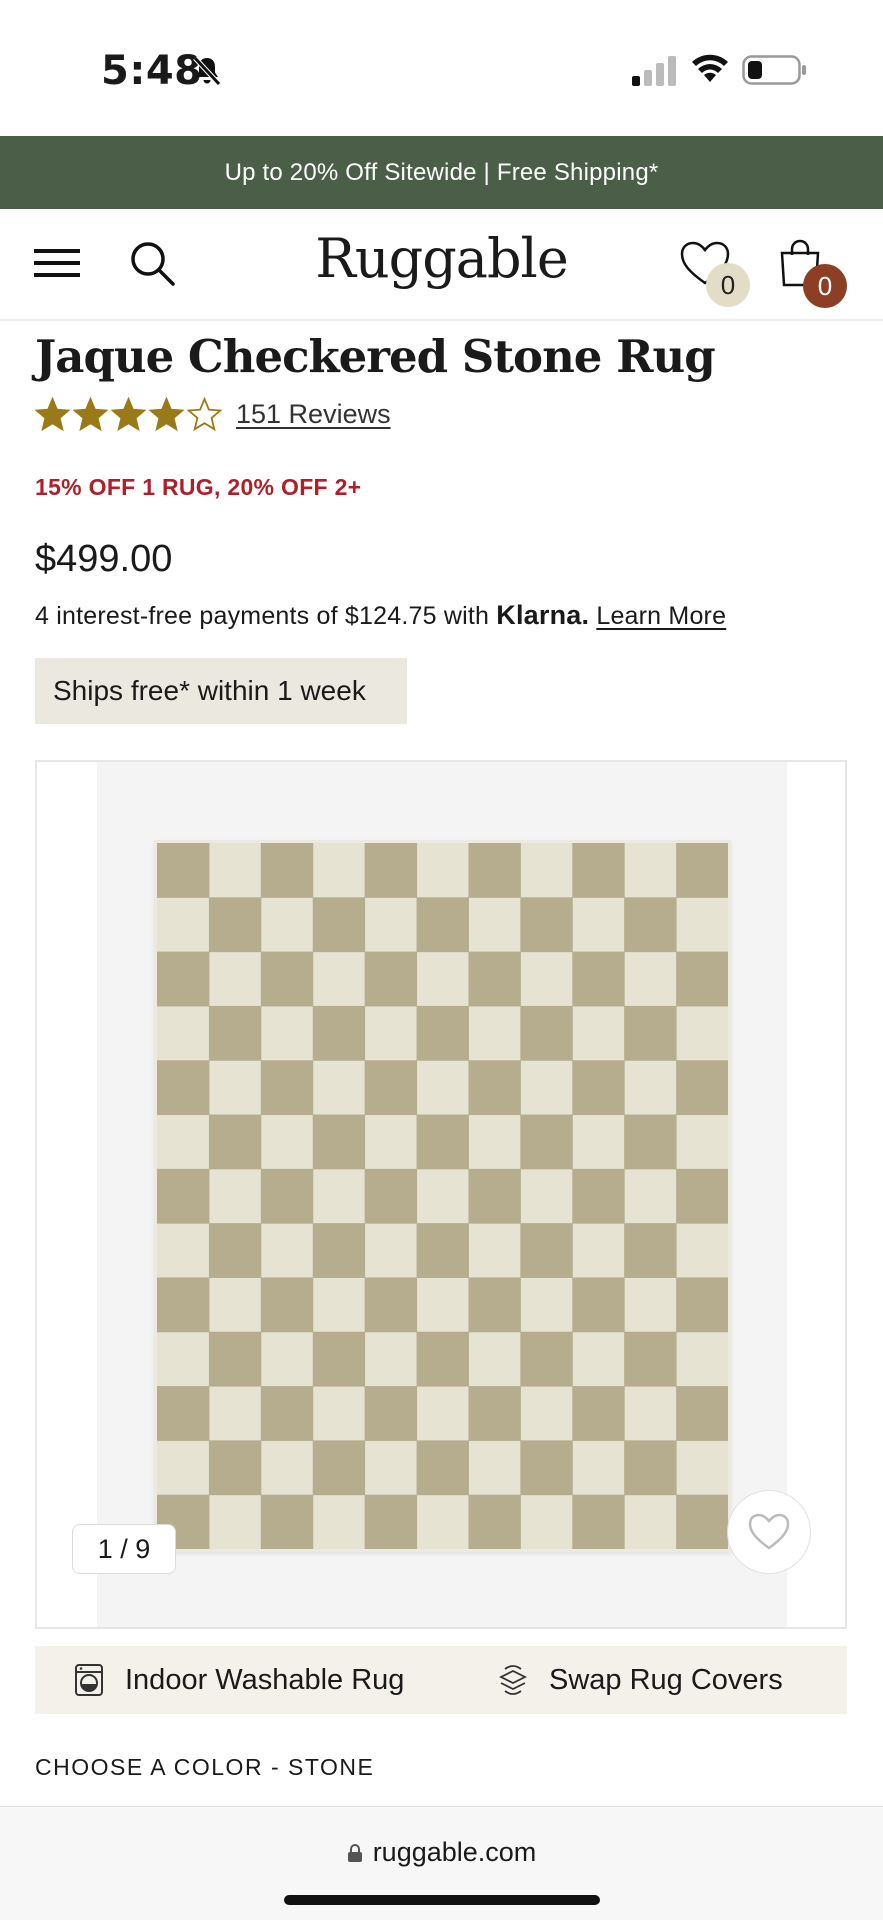  I want to click on product-price: $499.00, so click(104, 559).